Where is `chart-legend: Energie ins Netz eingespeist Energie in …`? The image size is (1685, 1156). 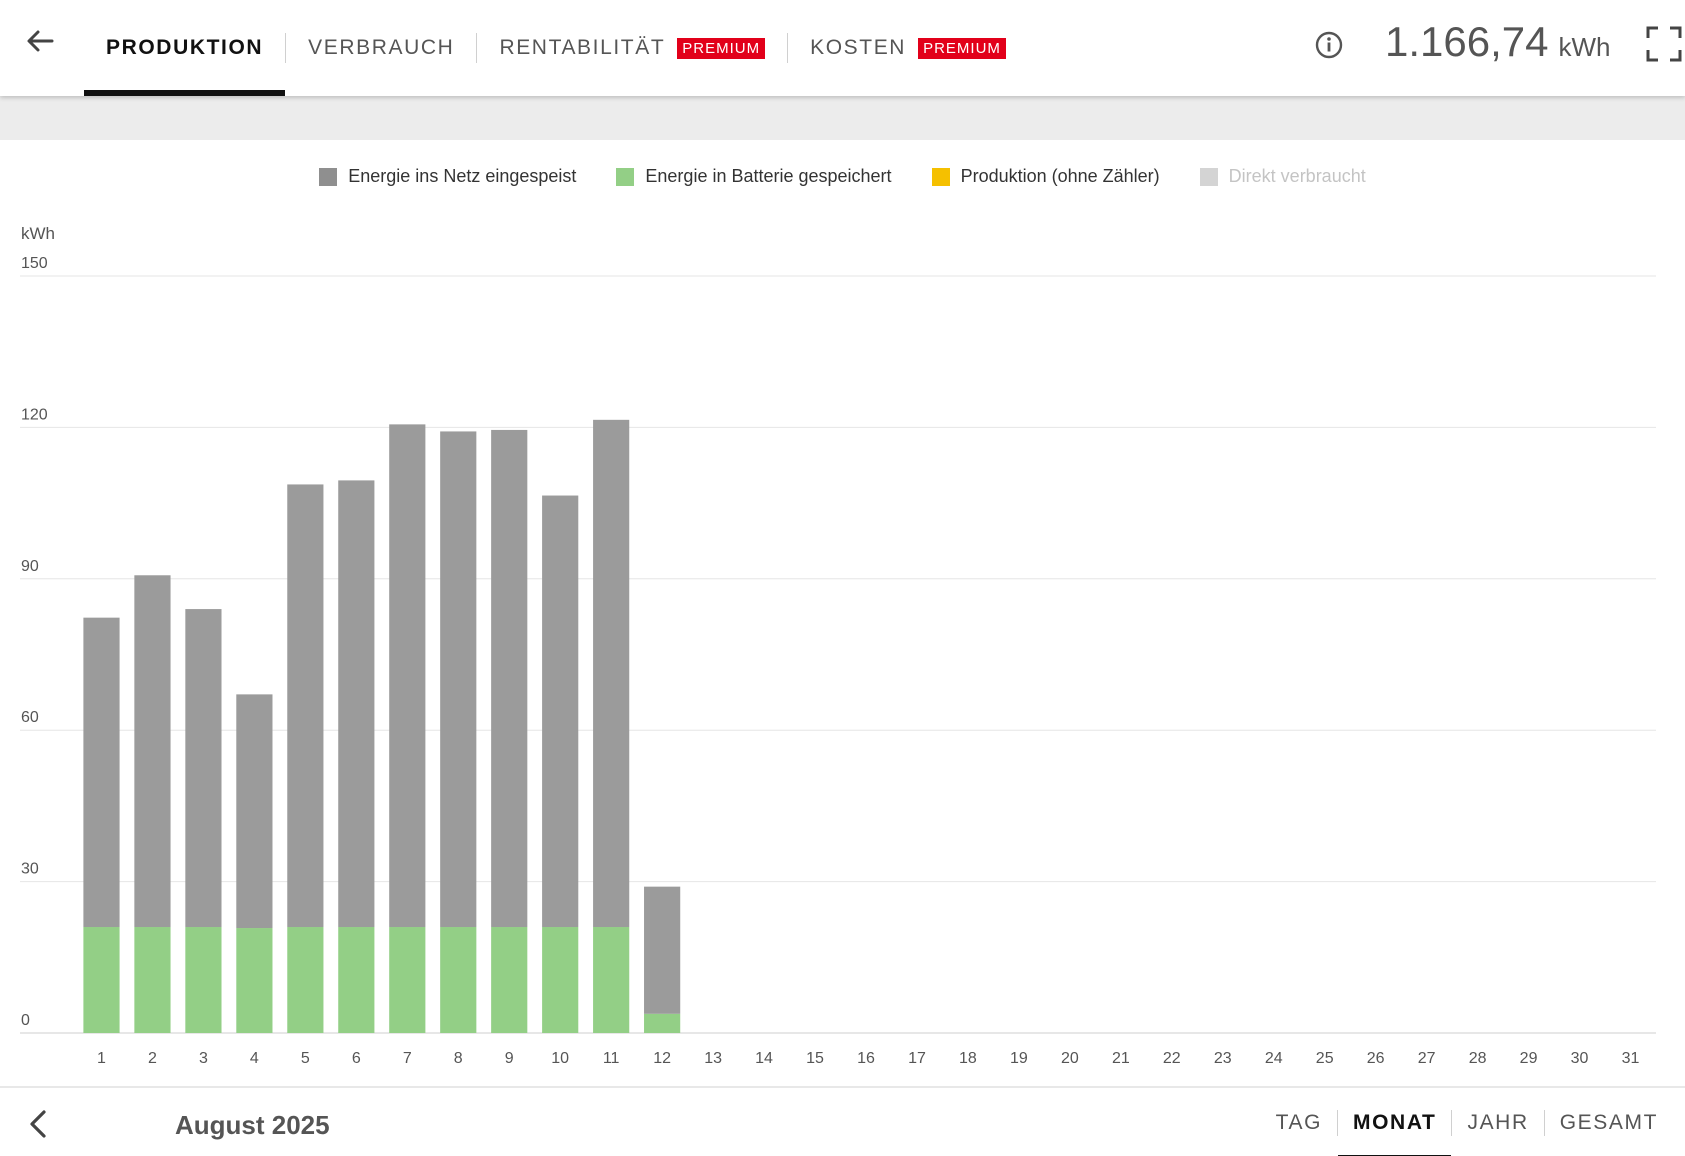 chart-legend: Energie ins Netz eingespeist Energie in … is located at coordinates (842, 176).